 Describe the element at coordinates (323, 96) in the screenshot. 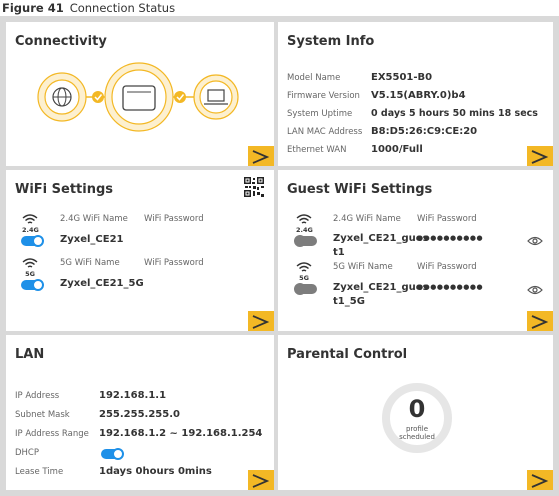

I see `firmware-version-label: Firmware Version` at that location.